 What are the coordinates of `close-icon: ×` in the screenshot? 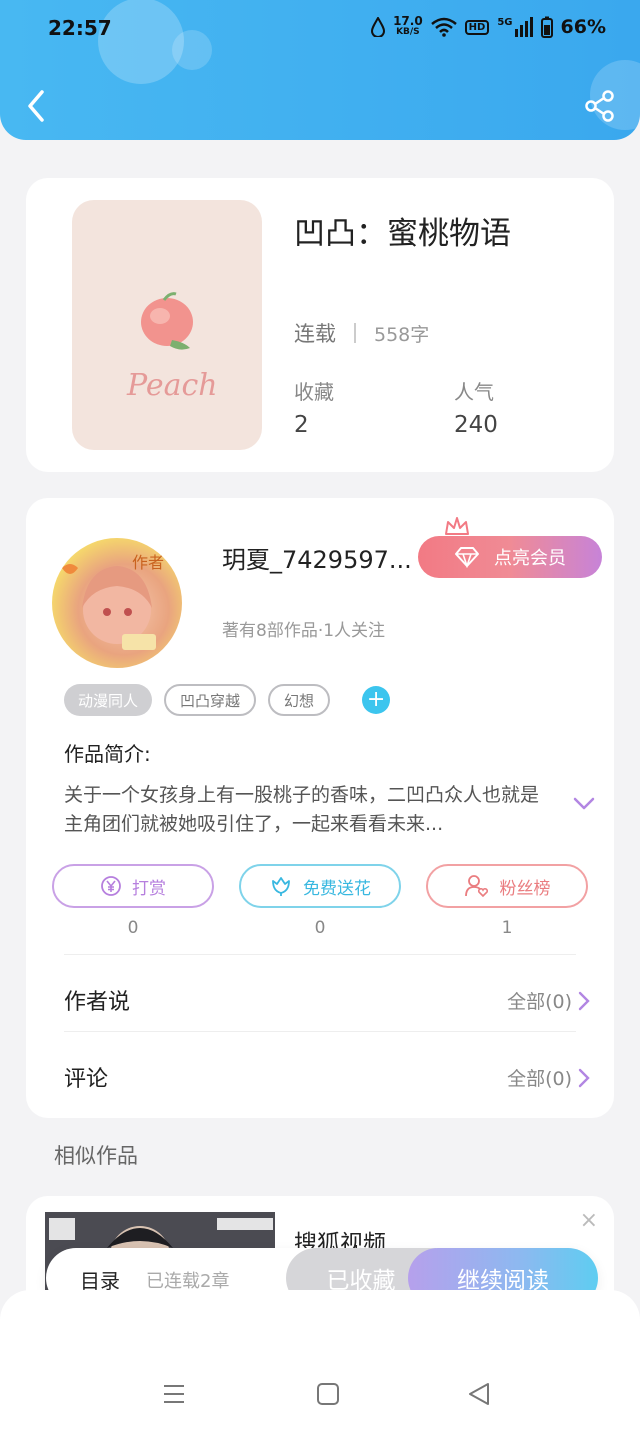 It's located at (589, 1220).